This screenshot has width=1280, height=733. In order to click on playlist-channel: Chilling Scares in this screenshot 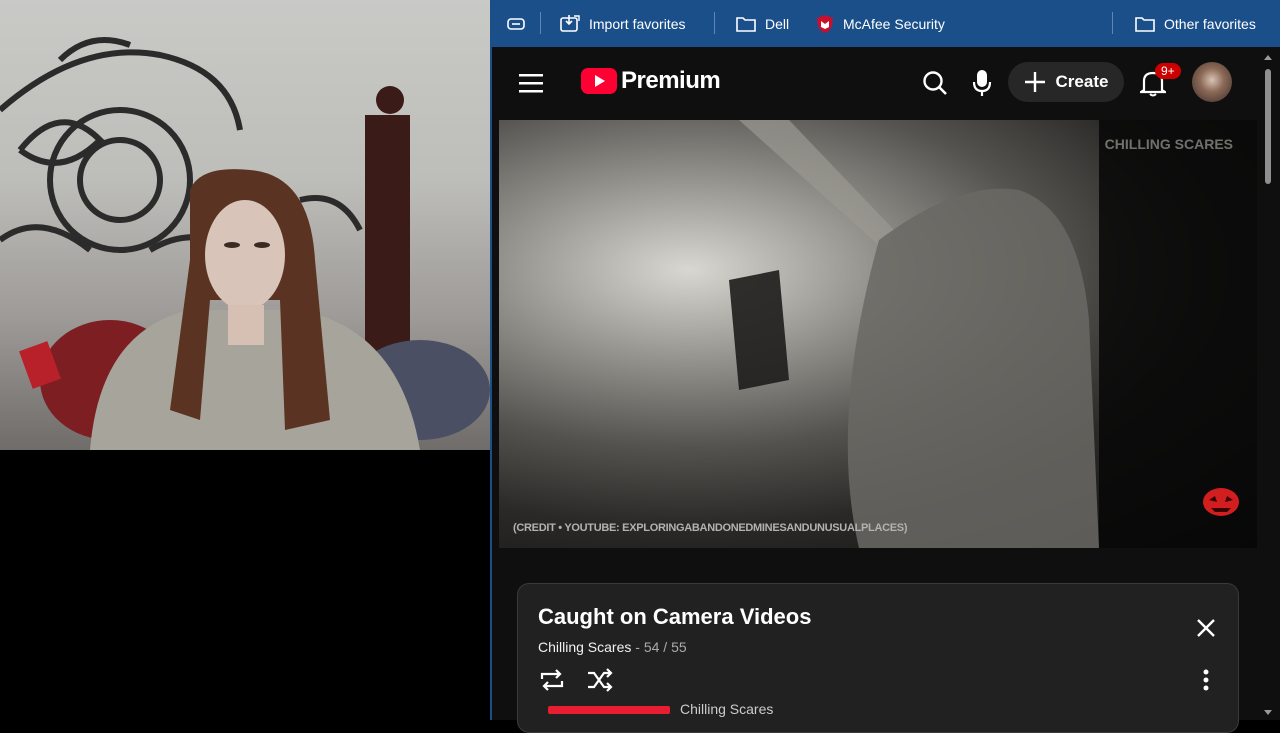, I will do `click(584, 647)`.